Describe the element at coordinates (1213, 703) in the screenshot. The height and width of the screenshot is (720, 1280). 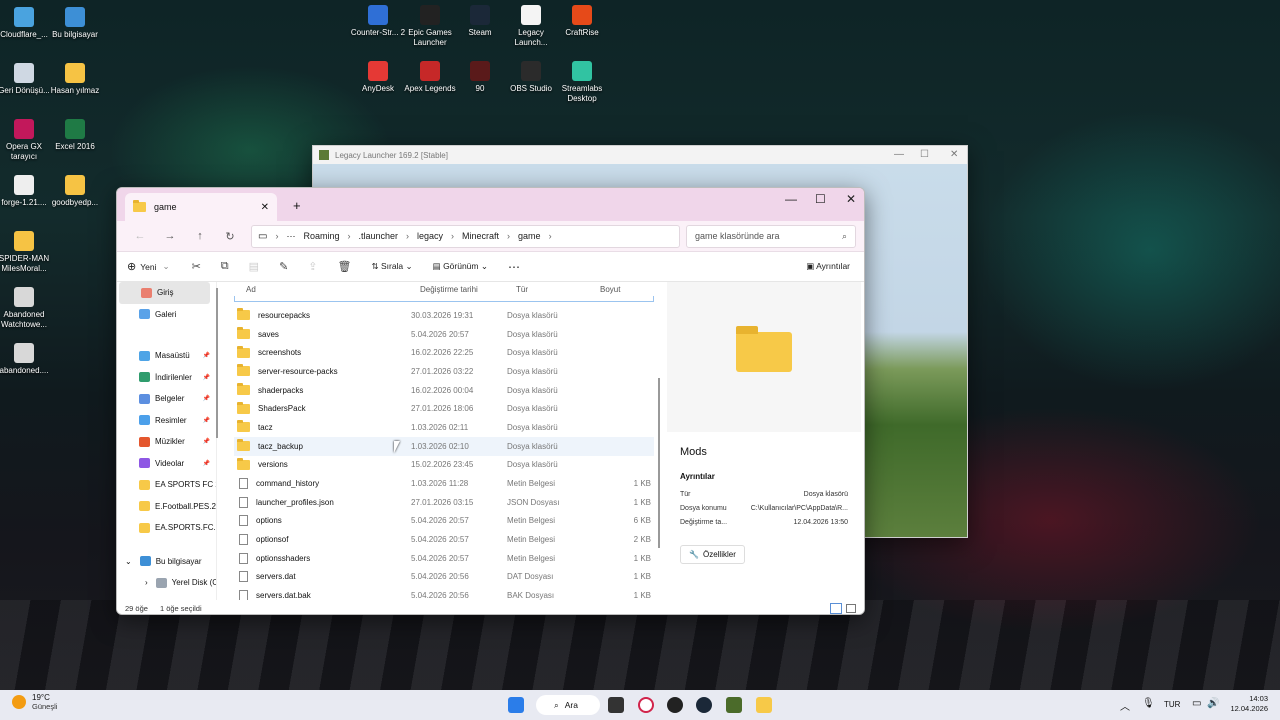
I see `volume-icon: 🔊` at that location.